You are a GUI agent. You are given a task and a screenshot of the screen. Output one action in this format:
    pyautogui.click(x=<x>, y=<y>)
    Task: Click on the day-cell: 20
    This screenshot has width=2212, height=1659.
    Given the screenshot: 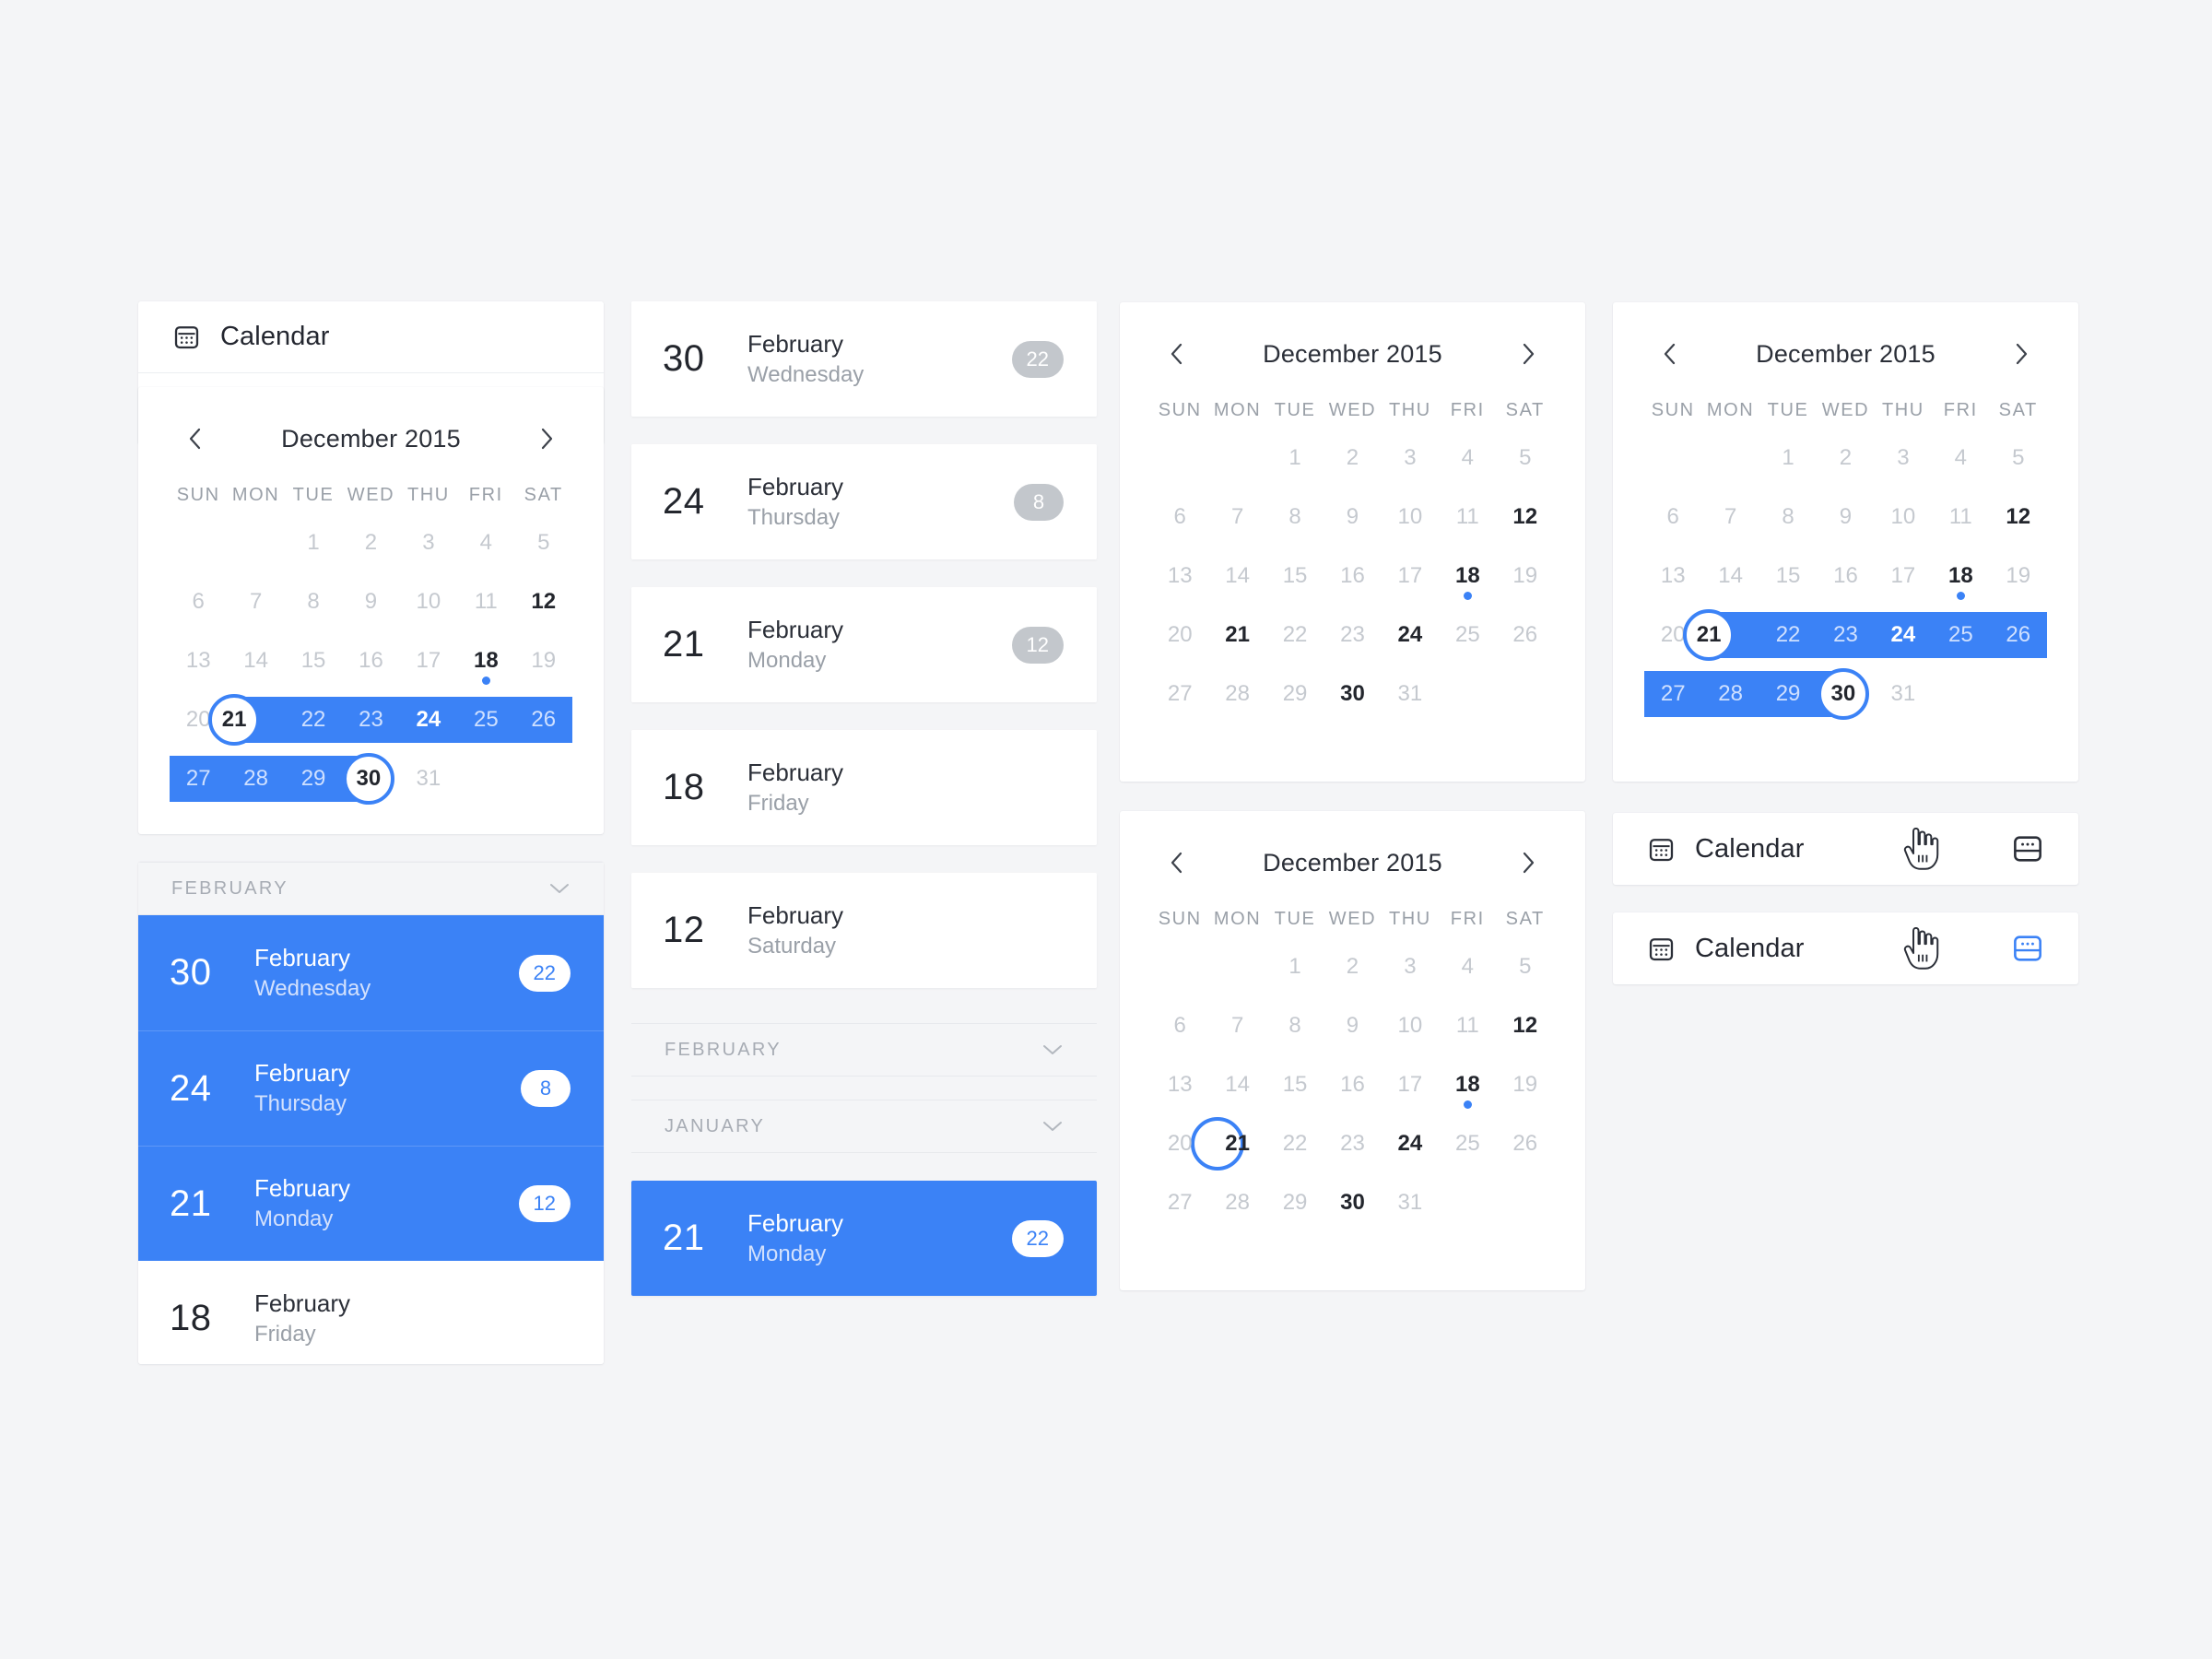 What is the action you would take?
    pyautogui.click(x=1179, y=635)
    